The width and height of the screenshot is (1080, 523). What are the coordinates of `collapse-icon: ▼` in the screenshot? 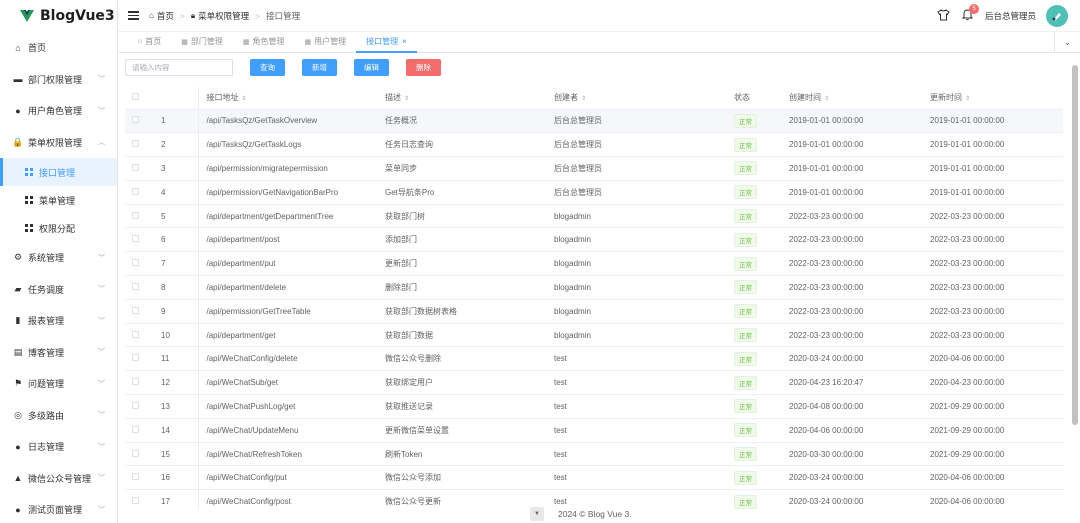 It's located at (537, 514).